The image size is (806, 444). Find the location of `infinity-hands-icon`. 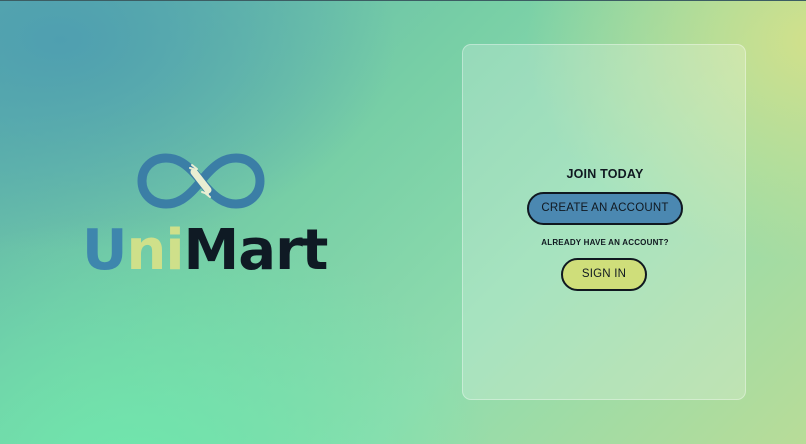

infinity-hands-icon is located at coordinates (201, 181).